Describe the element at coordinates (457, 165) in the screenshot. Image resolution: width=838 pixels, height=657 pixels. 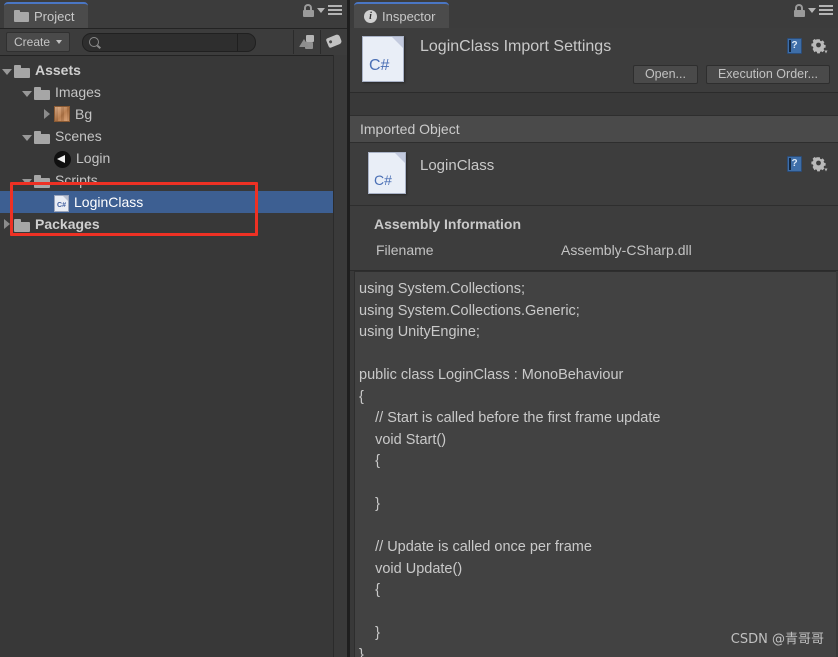
I see `imported-object-name: LoginClass` at that location.